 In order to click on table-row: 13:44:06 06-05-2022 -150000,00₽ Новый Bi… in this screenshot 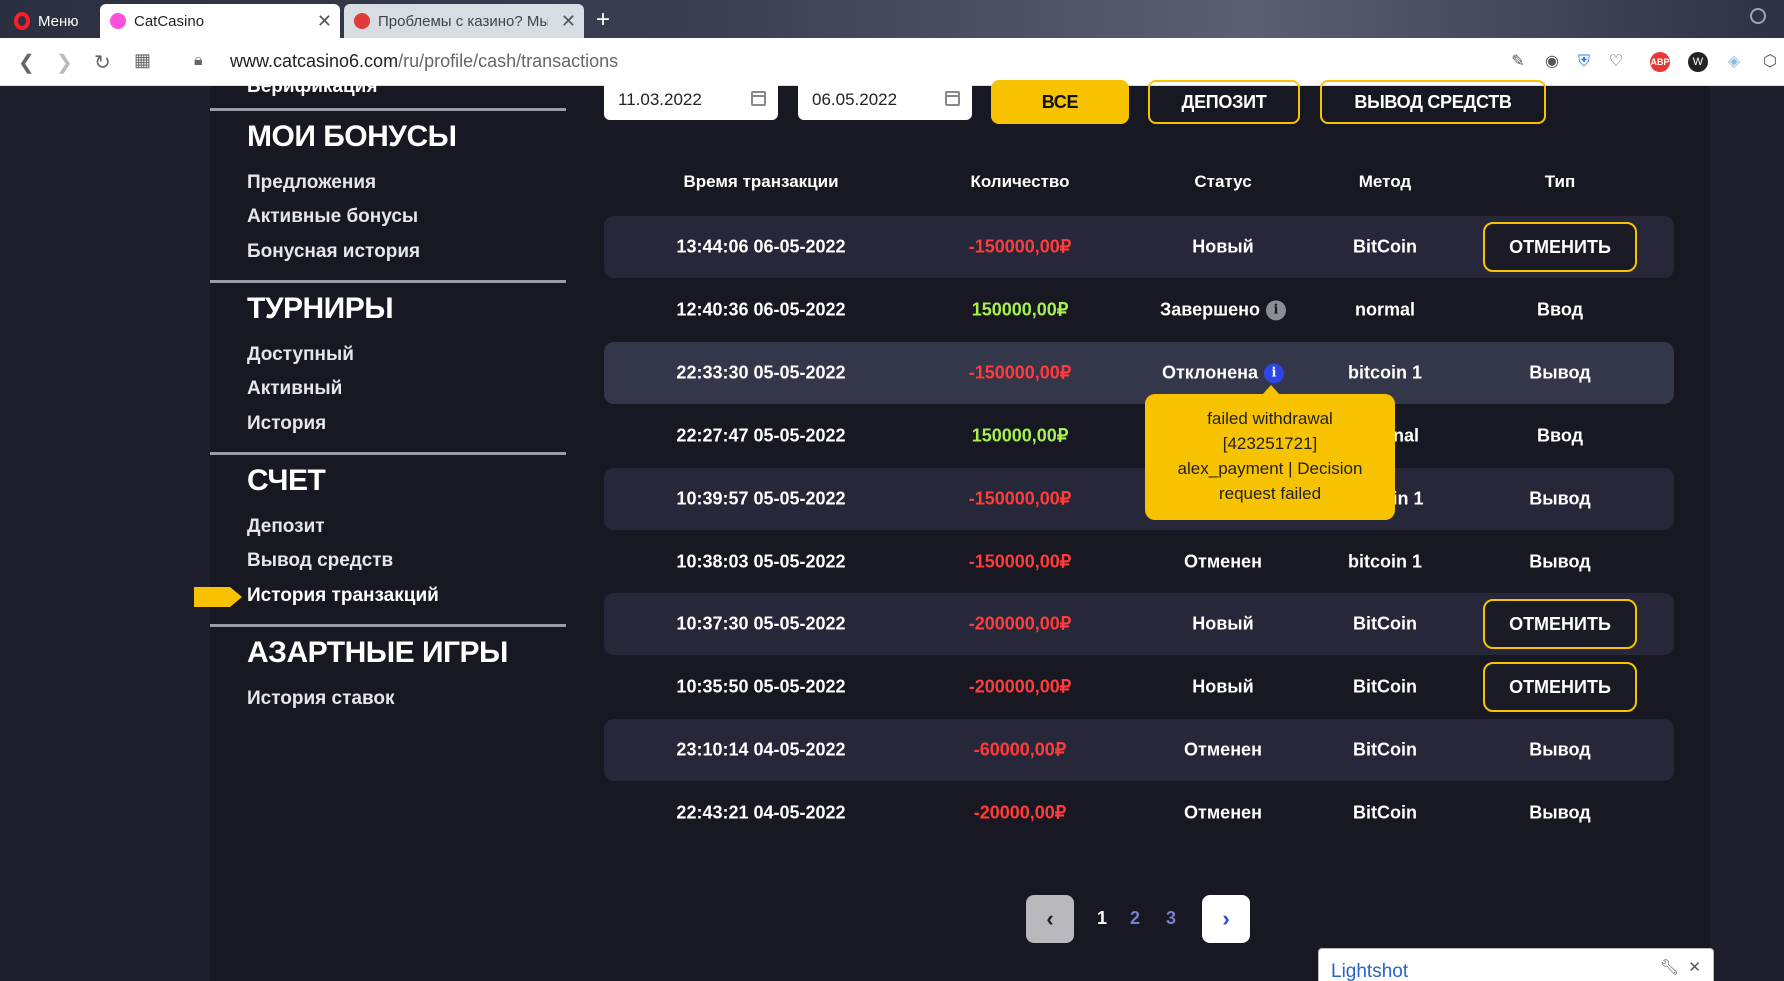, I will do `click(1139, 247)`.